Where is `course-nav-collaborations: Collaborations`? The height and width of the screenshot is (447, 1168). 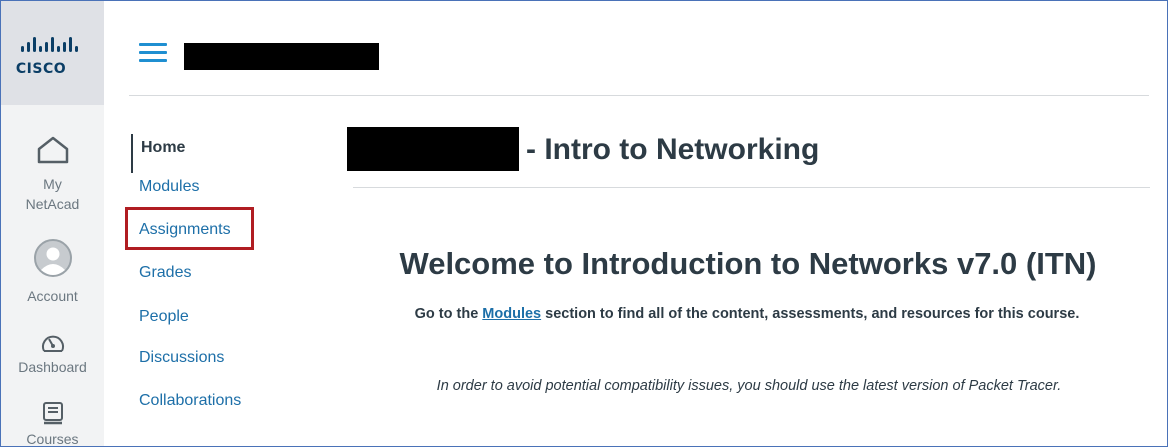 course-nav-collaborations: Collaborations is located at coordinates (190, 401).